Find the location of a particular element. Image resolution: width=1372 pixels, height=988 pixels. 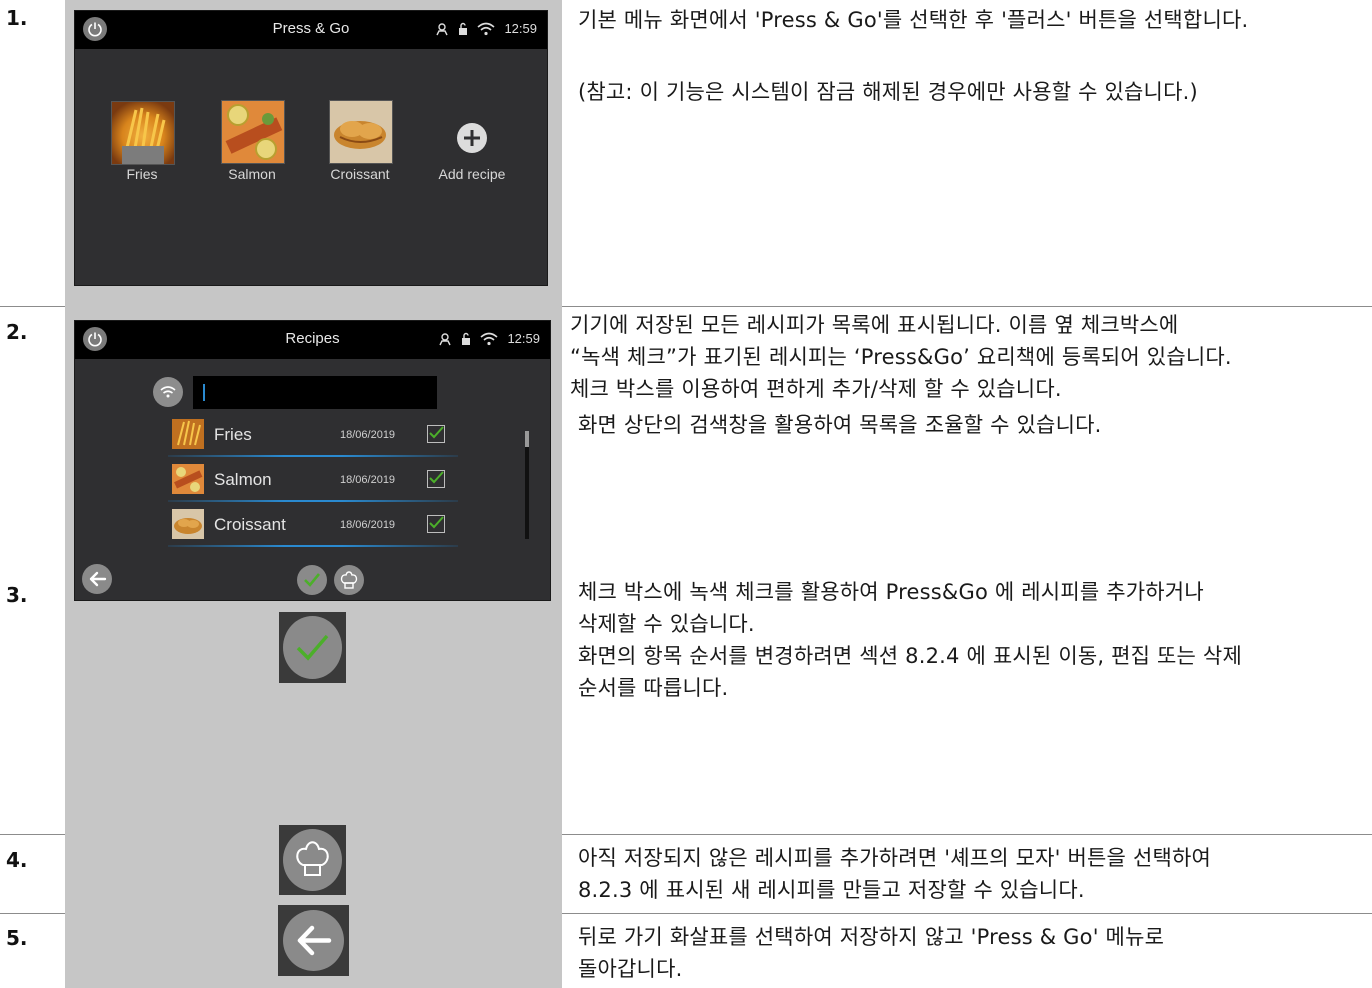

description-line: 기기에 저장된 모든 레시피가 목록에 표시됩니다. 이름 옆 체크박스에 is located at coordinates (874, 325).